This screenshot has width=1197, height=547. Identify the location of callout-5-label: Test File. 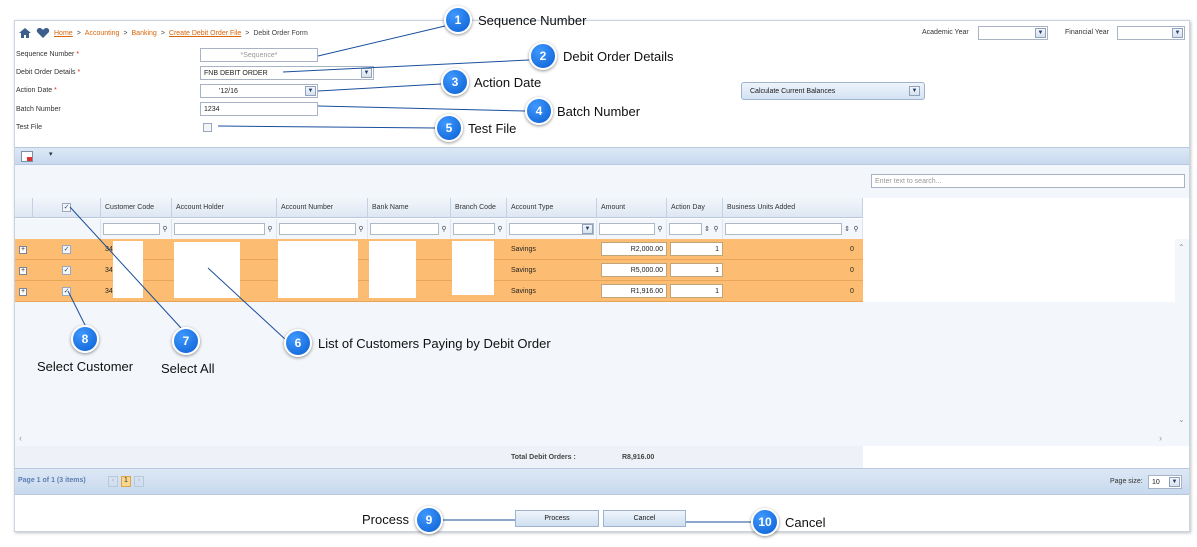
(492, 128).